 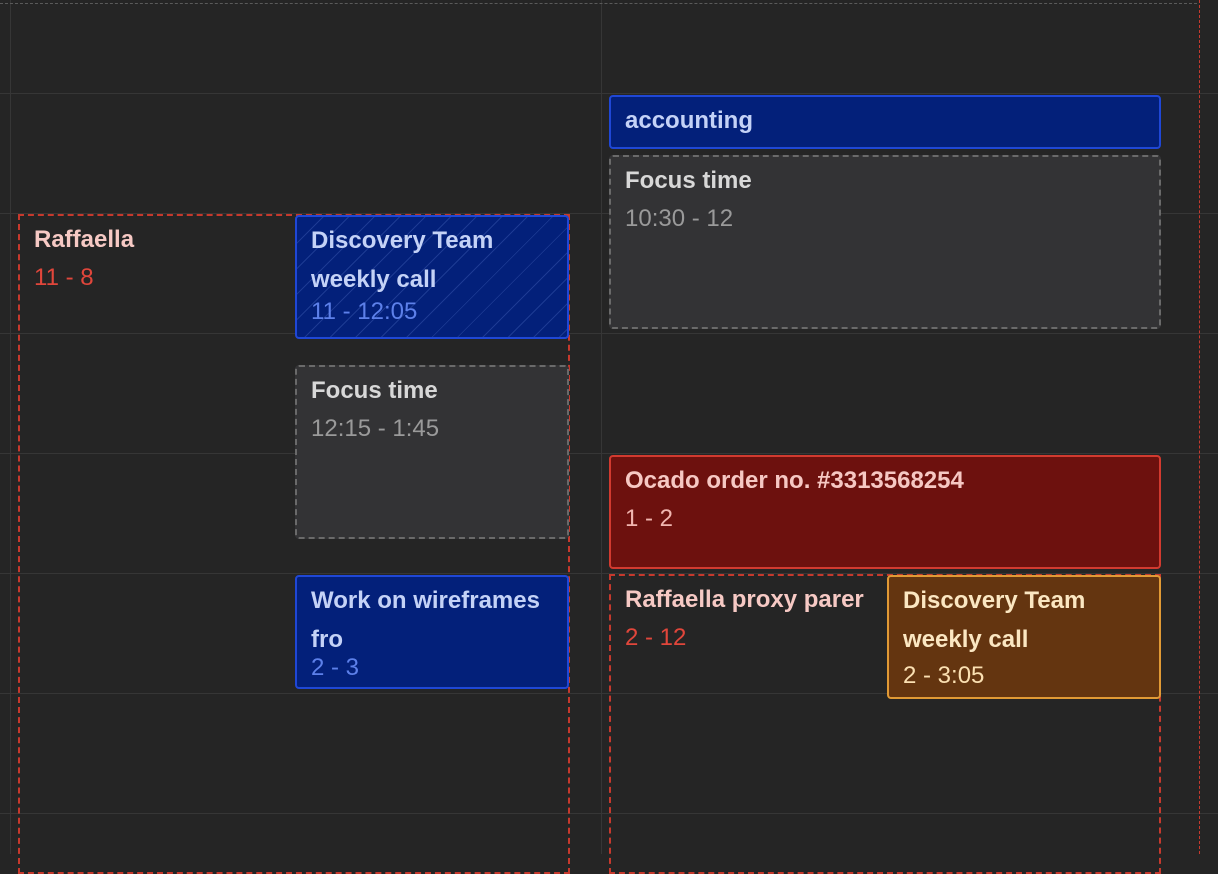 I want to click on event-focus-time: Focus time 10:30 - 12, so click(x=885, y=242).